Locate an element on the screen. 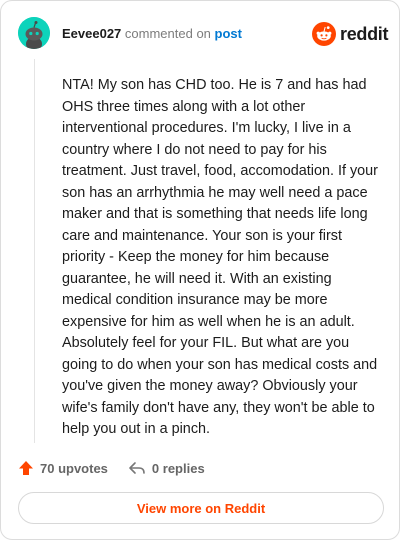 This screenshot has height=540, width=400. replies-button: 0 replies is located at coordinates (166, 468).